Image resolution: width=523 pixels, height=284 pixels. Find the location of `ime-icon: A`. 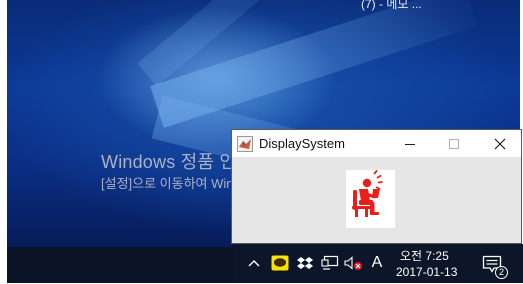

ime-icon: A is located at coordinates (377, 262).